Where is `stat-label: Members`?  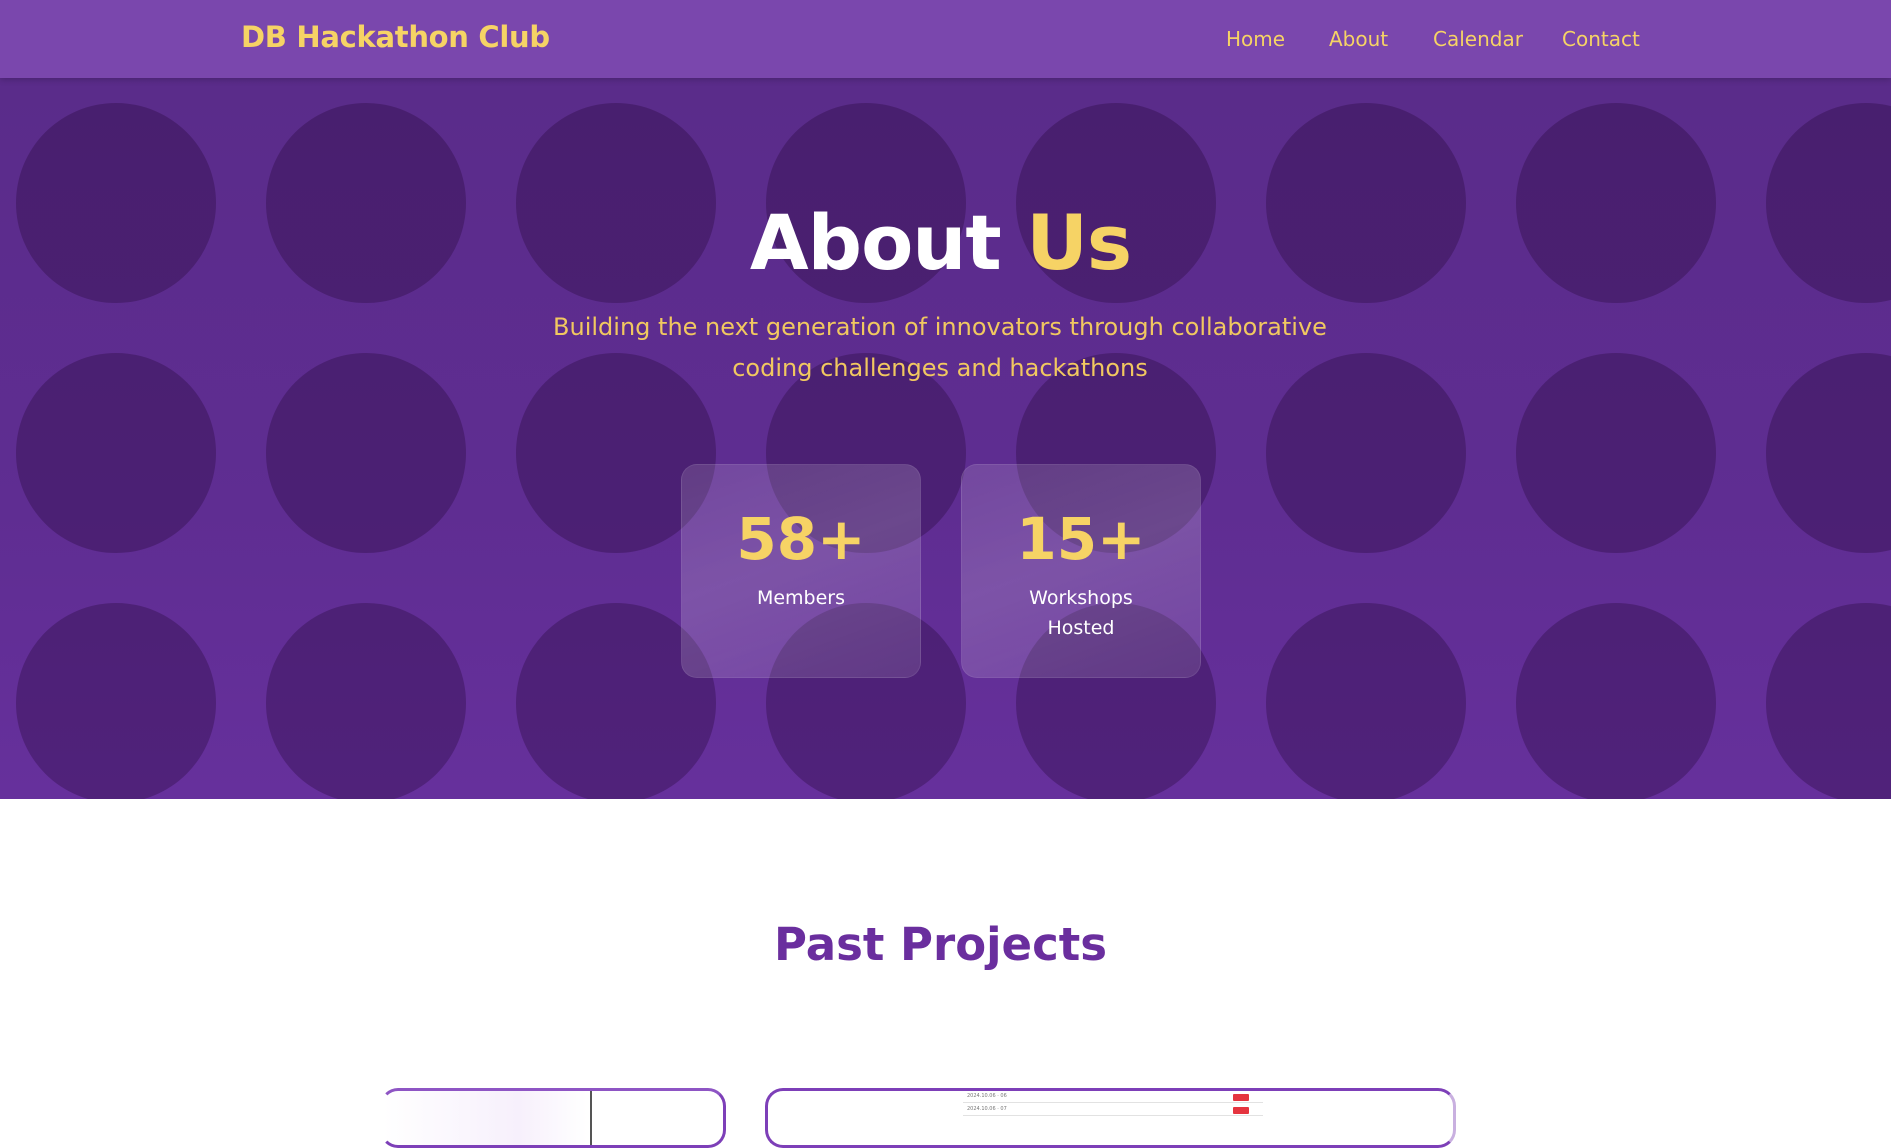 stat-label: Members is located at coordinates (801, 598).